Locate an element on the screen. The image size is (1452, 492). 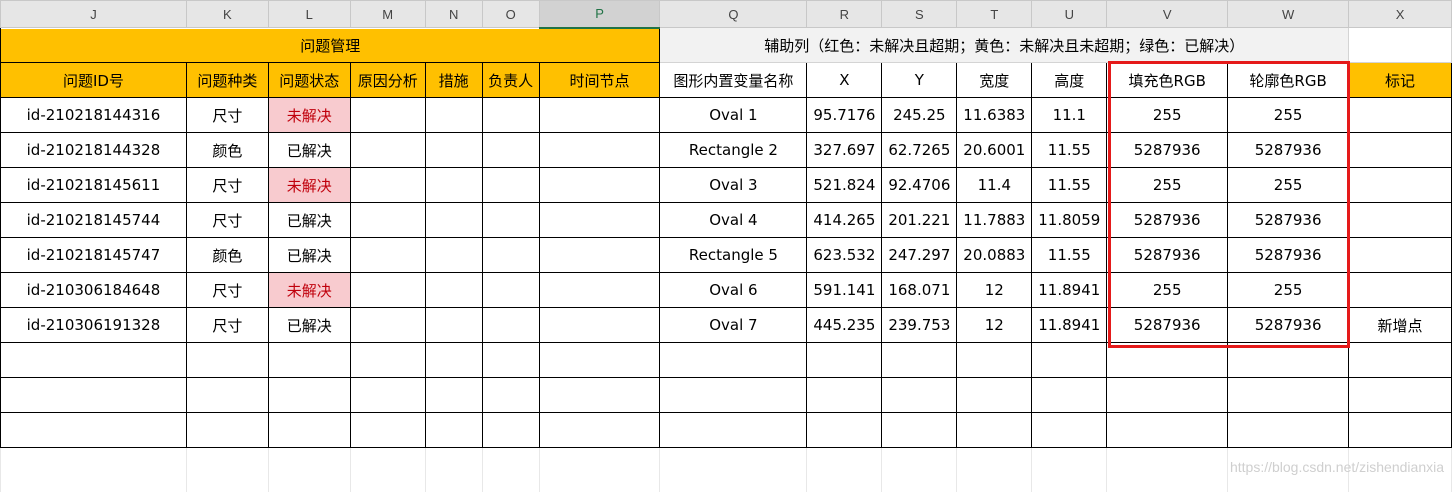
column-header-t: T is located at coordinates (994, 14).